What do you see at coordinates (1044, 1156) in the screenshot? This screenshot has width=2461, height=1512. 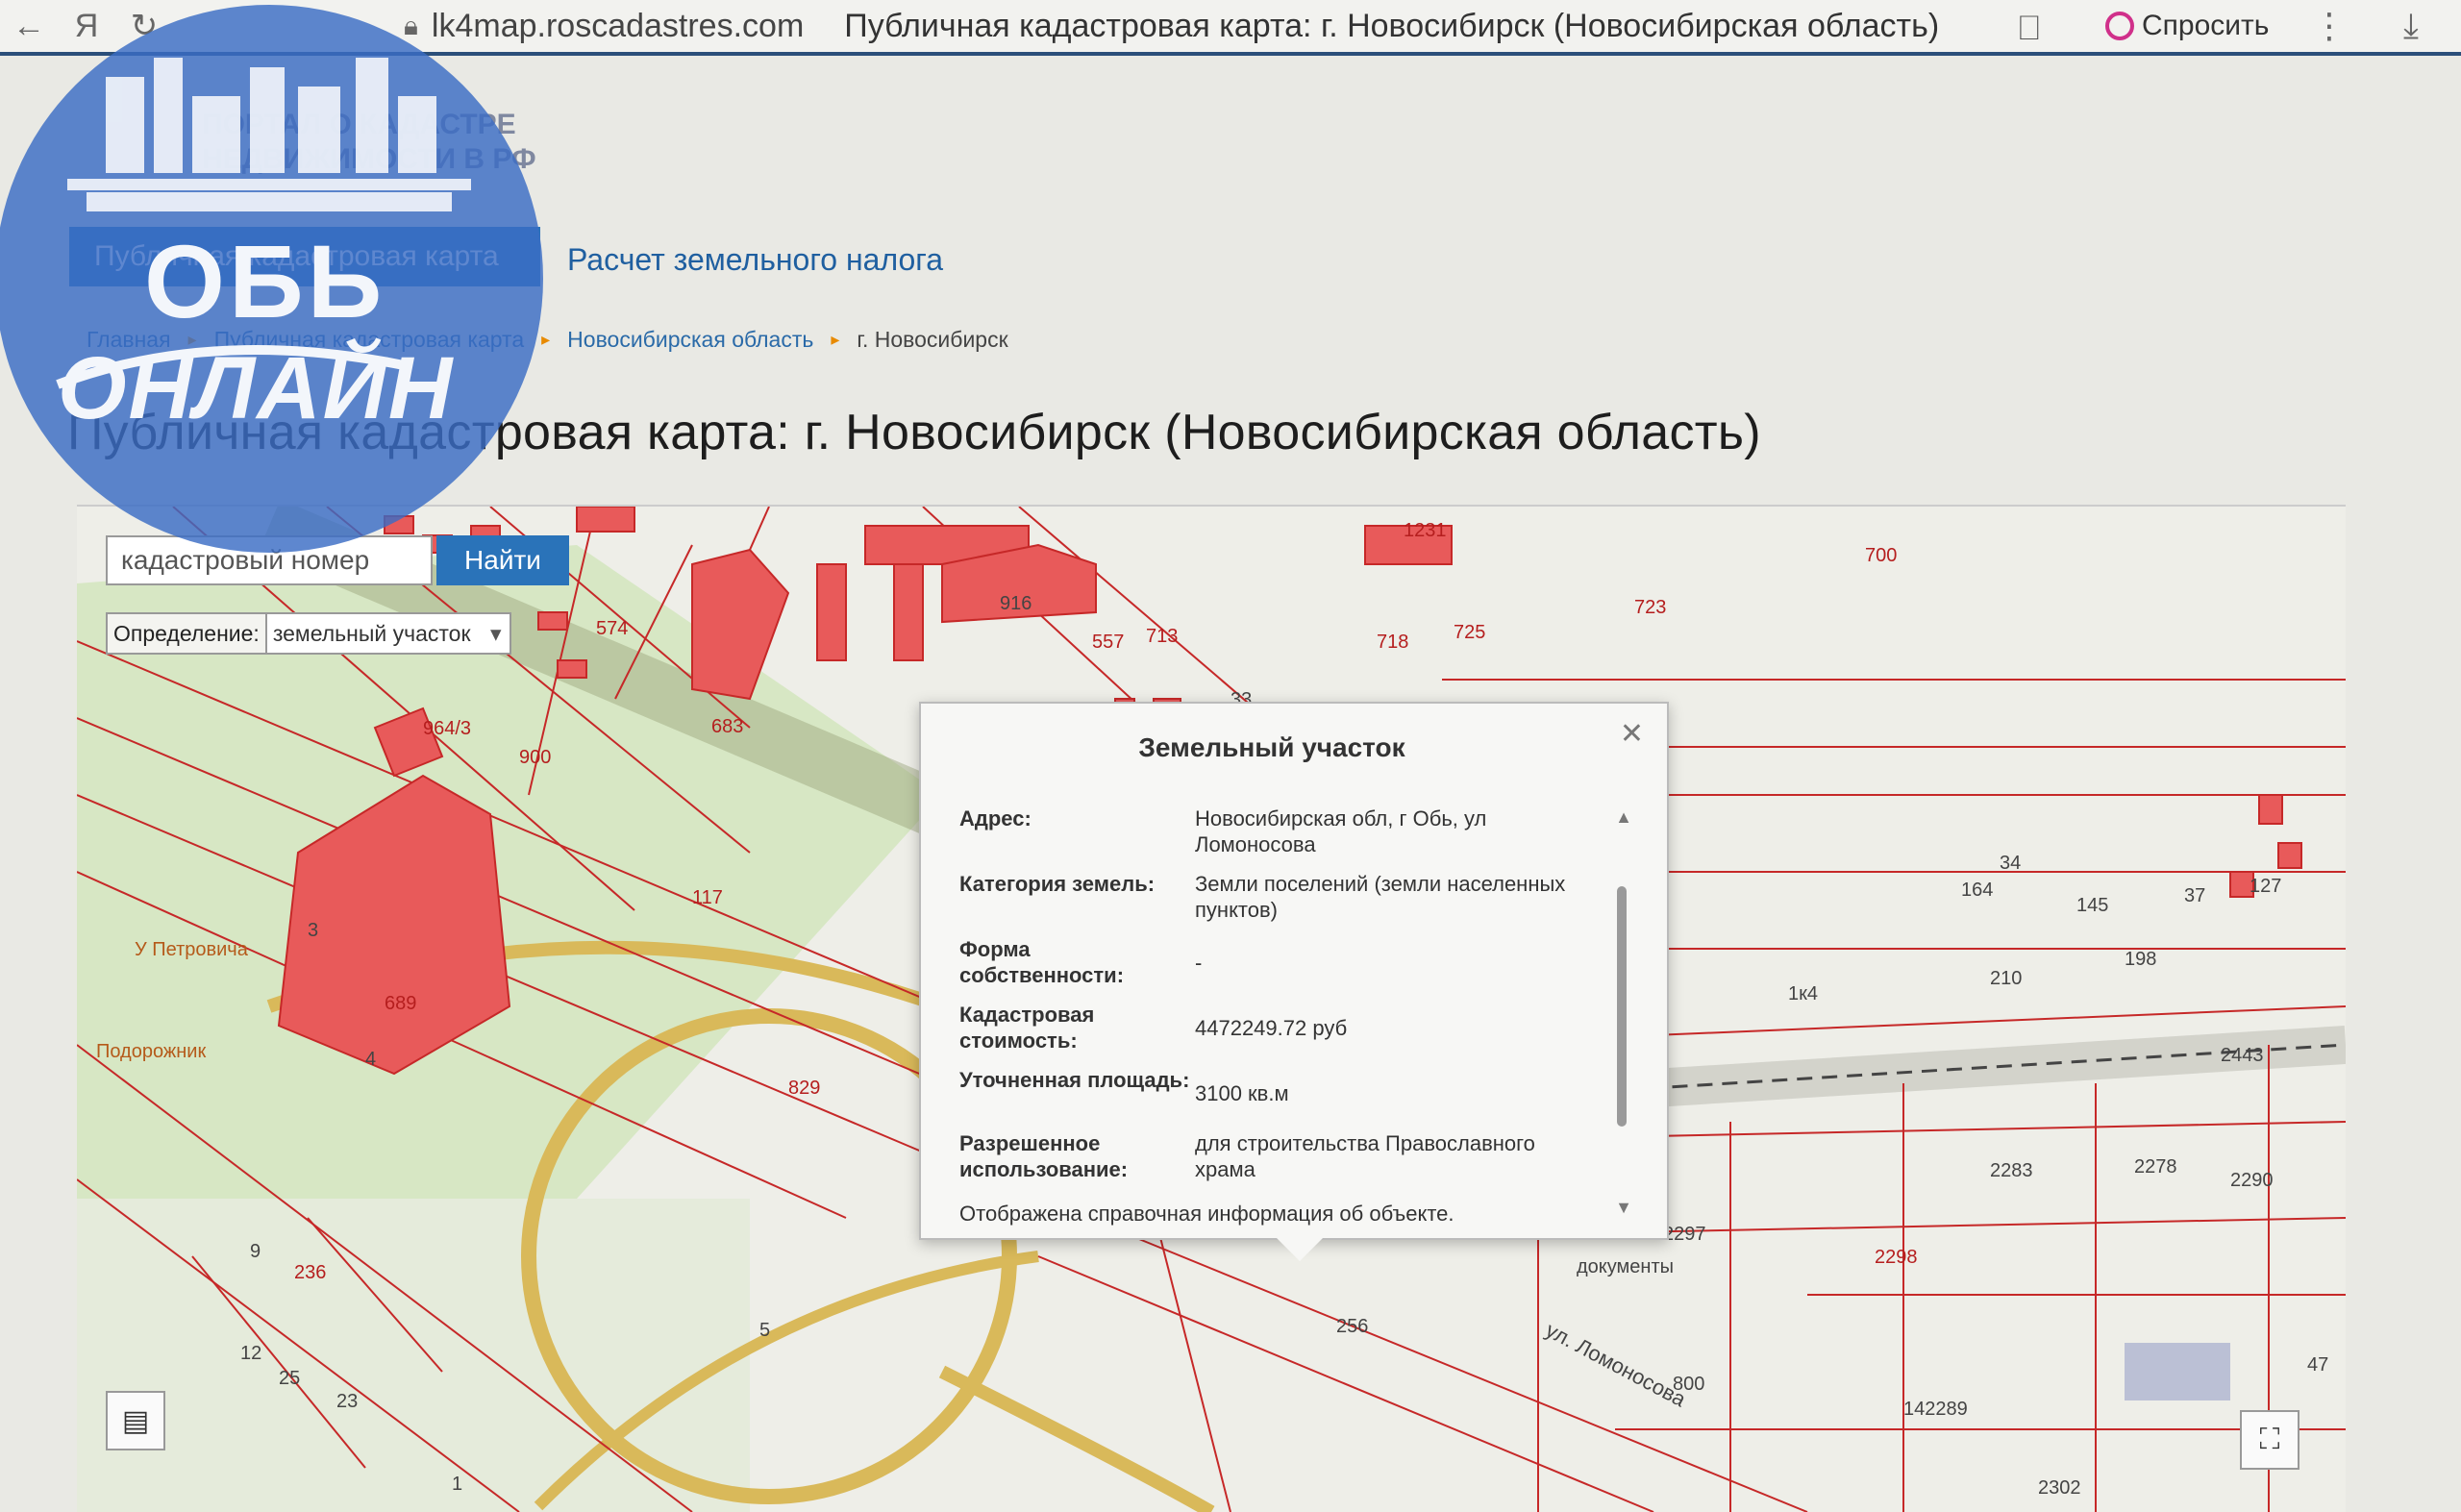 I see `popup-key: Разрешенное использование:` at bounding box center [1044, 1156].